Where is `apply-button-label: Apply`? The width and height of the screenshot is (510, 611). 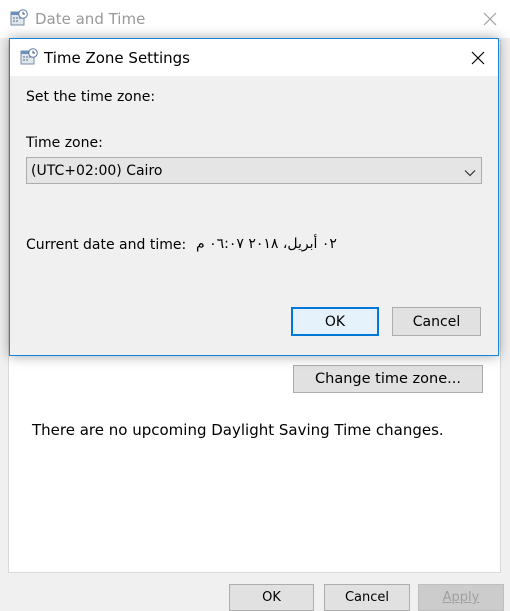
apply-button-label: Apply is located at coordinates (461, 597).